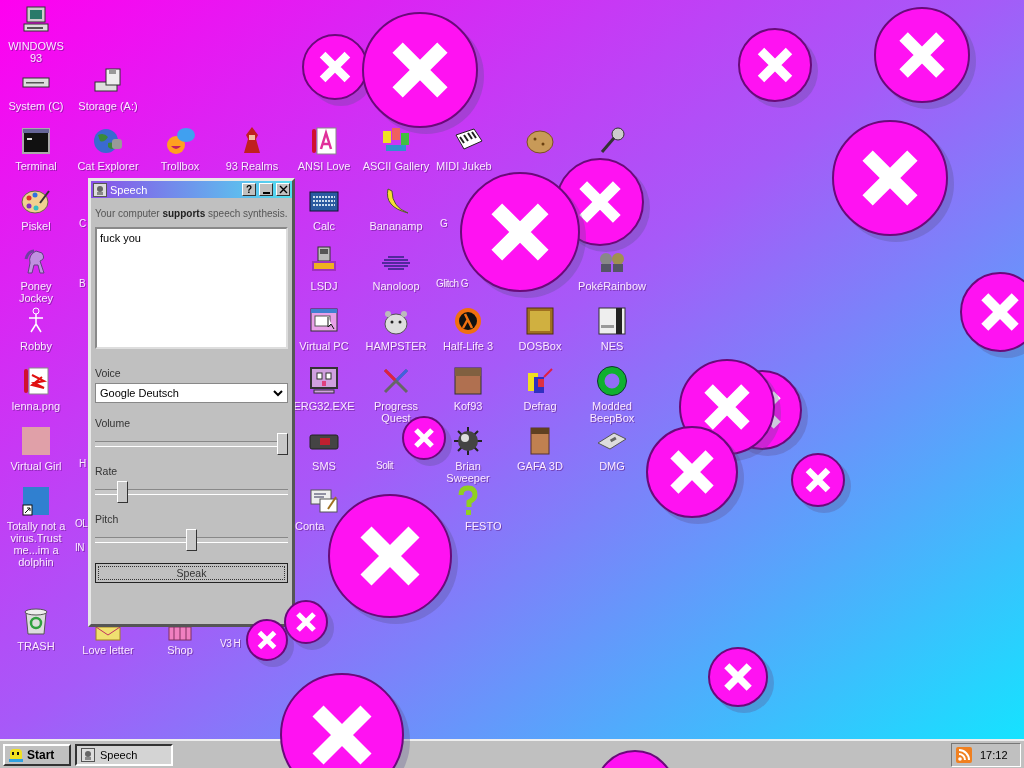  I want to click on monitor-face-icon, so click(324, 381).